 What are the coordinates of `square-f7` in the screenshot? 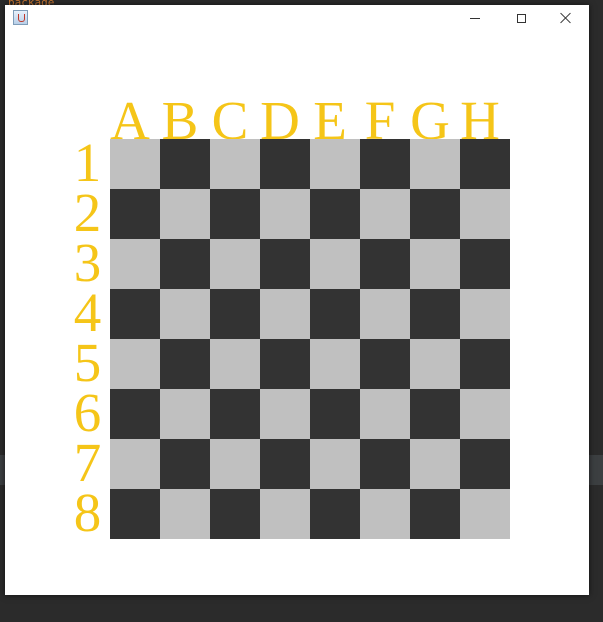 It's located at (385, 464).